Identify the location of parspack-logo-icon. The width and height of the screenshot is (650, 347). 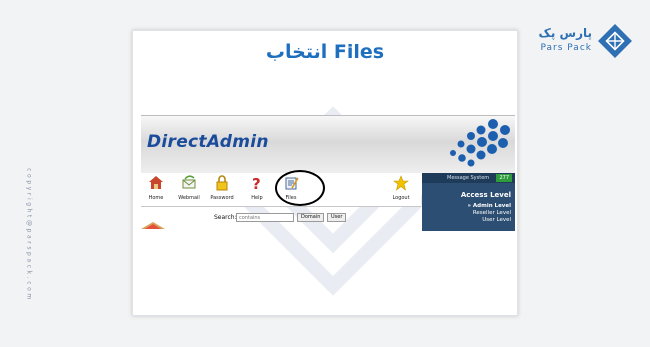
(615, 41).